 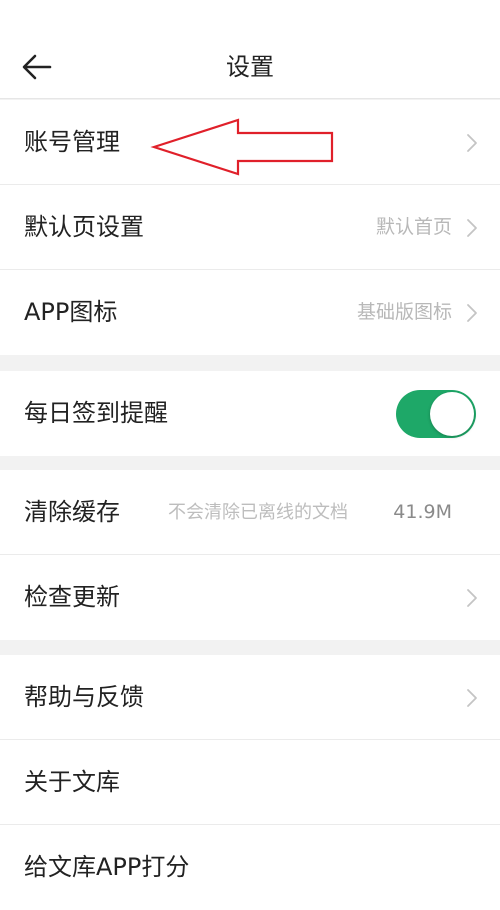 I want to click on account-management-label: 账号管理, so click(x=72, y=142).